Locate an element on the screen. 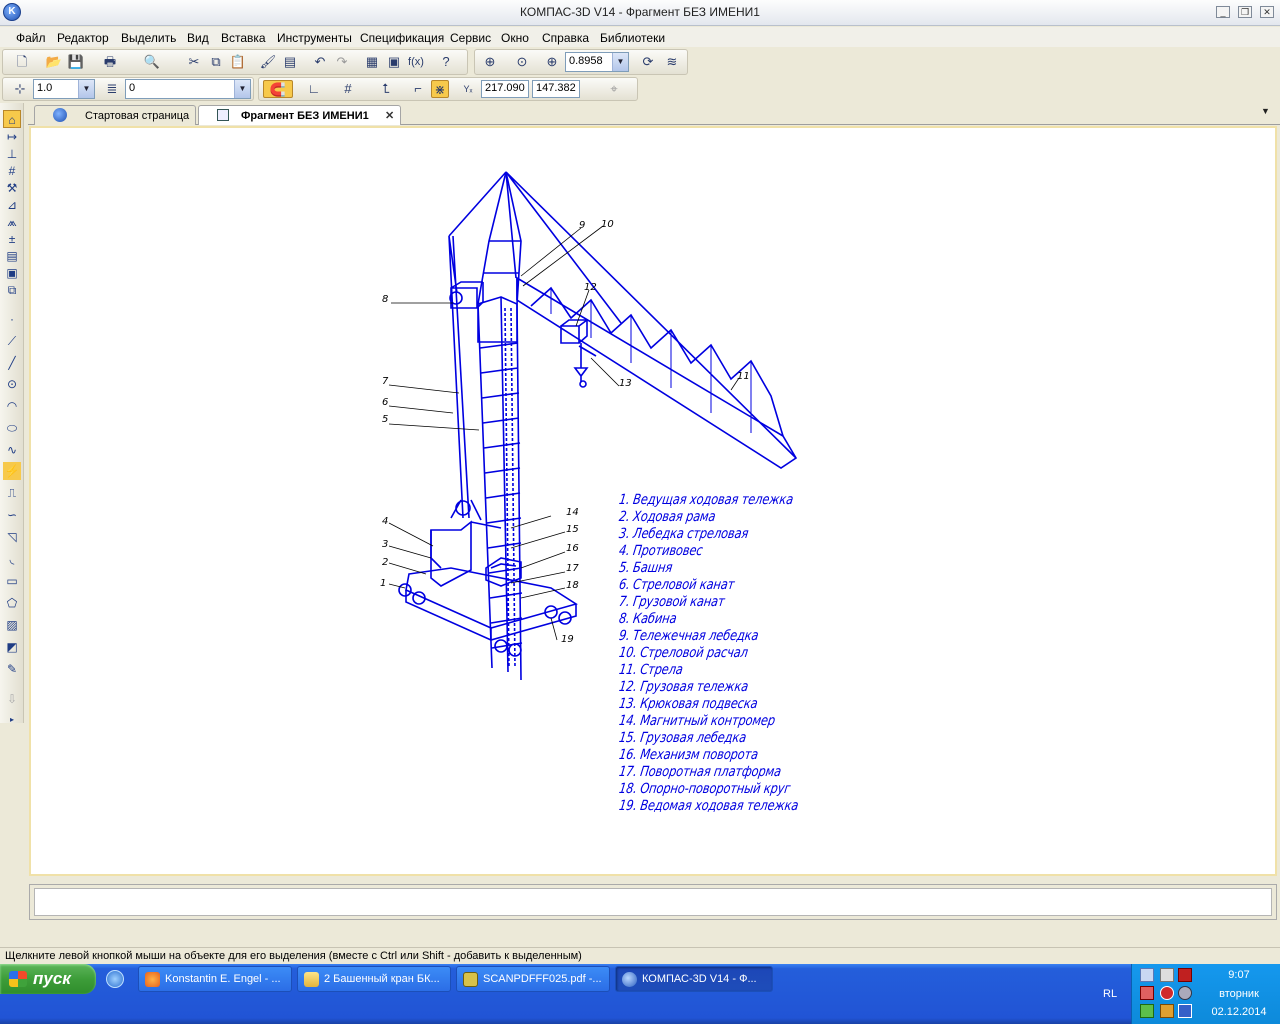  spec-icon: ± is located at coordinates (12, 239).